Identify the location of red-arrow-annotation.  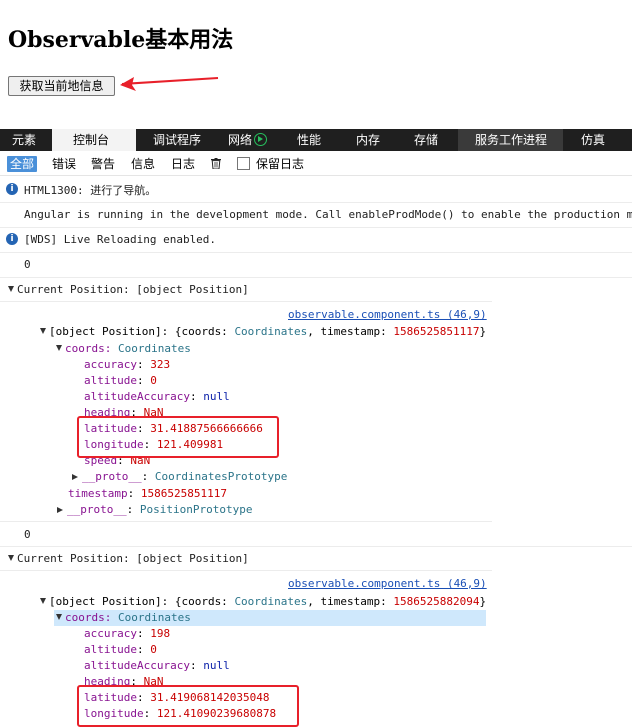
(169, 84).